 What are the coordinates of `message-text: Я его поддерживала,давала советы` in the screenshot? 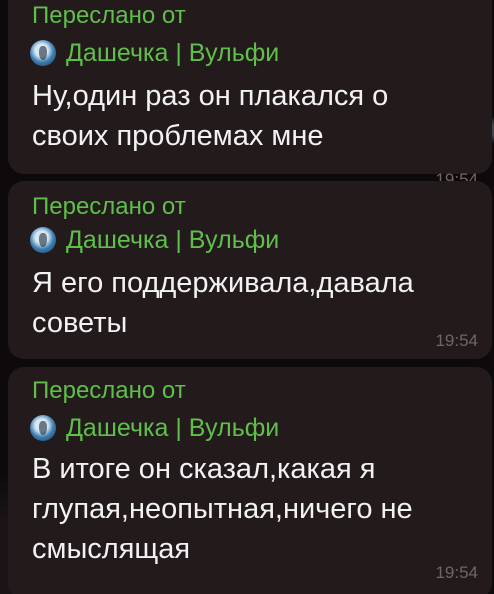 It's located at (223, 303).